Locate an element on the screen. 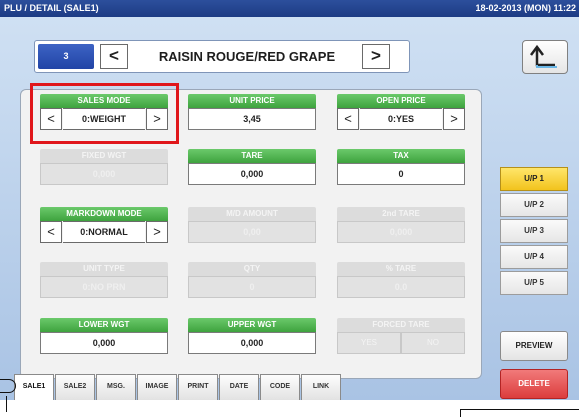  tare-value: 0,000 is located at coordinates (252, 174).